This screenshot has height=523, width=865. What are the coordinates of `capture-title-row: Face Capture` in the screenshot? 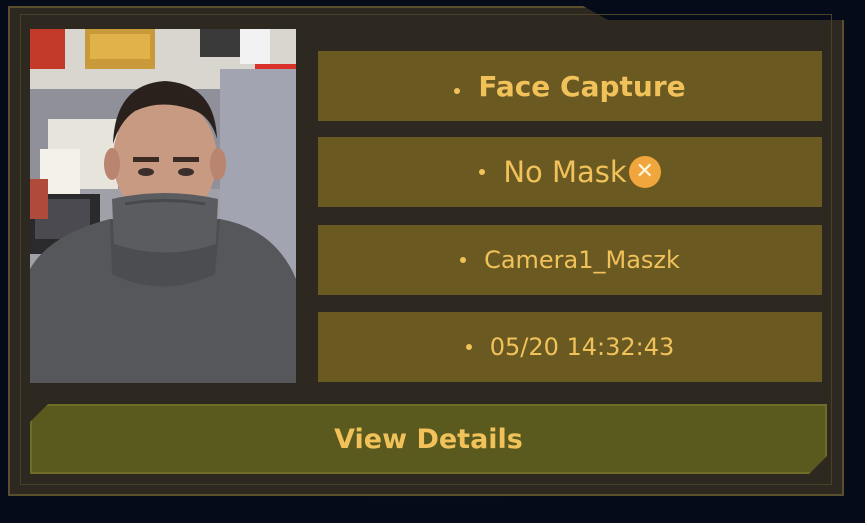 It's located at (570, 86).